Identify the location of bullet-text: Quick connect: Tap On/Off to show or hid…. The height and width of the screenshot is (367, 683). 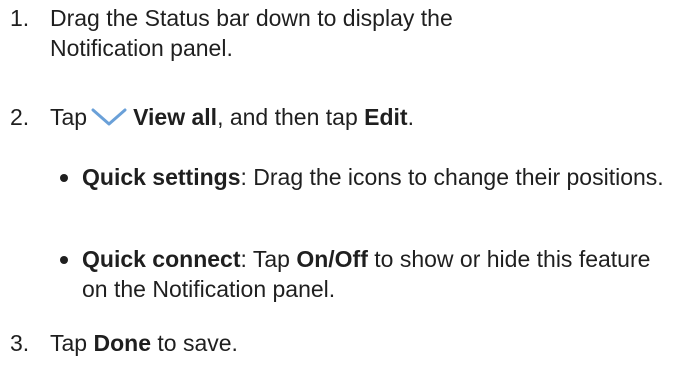
(377, 274).